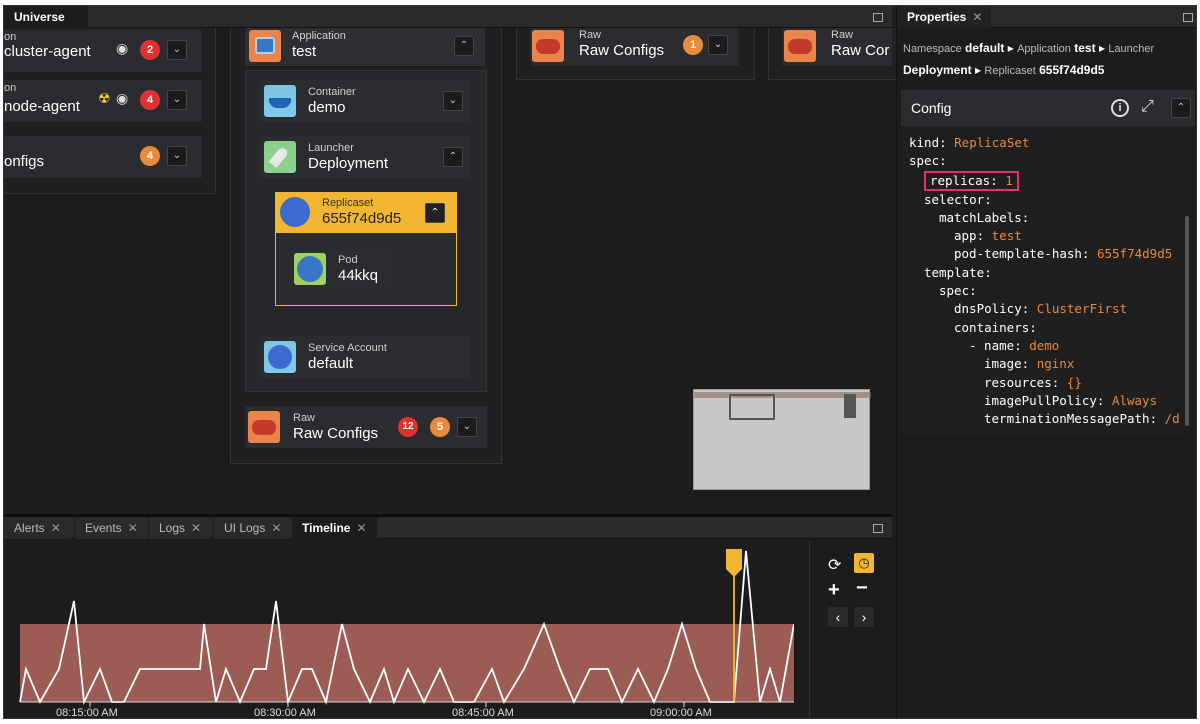  Describe the element at coordinates (150, 50) in the screenshot. I see `alert-badge: 2` at that location.